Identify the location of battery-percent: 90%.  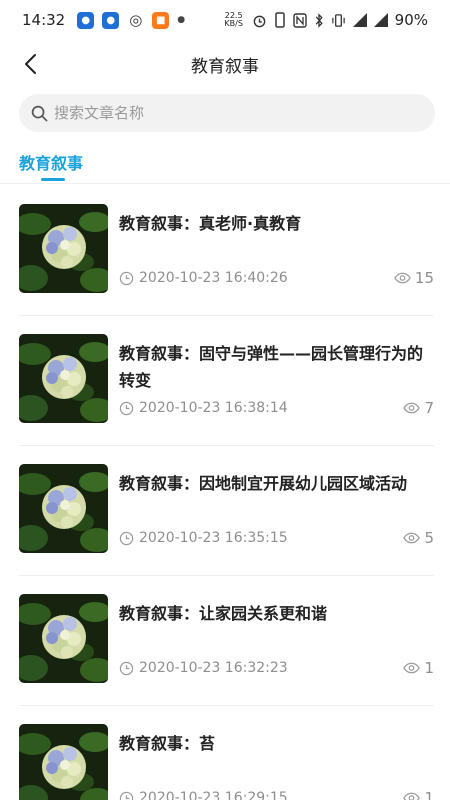
(411, 20).